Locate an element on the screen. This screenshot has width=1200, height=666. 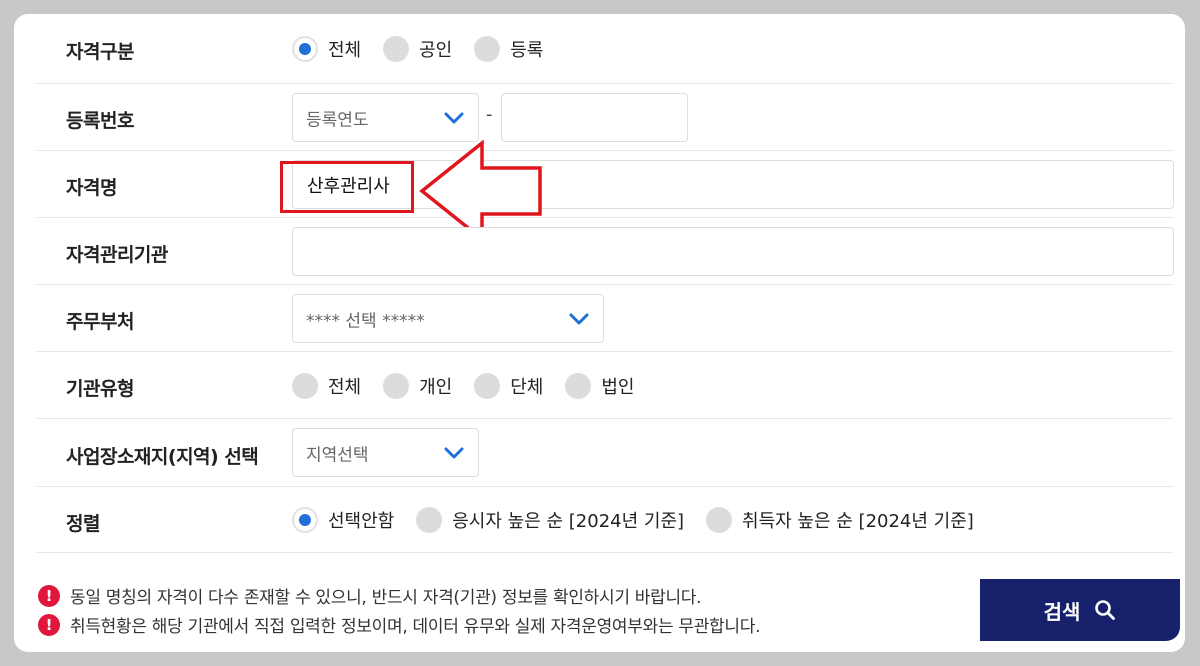
radio-label: 취득자 높은 순 [2024년 기준] is located at coordinates (858, 521).